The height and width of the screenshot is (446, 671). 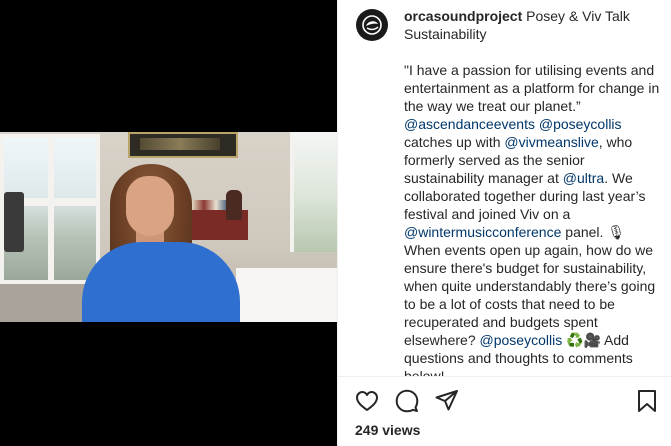 I want to click on video-lamp, so click(x=234, y=205).